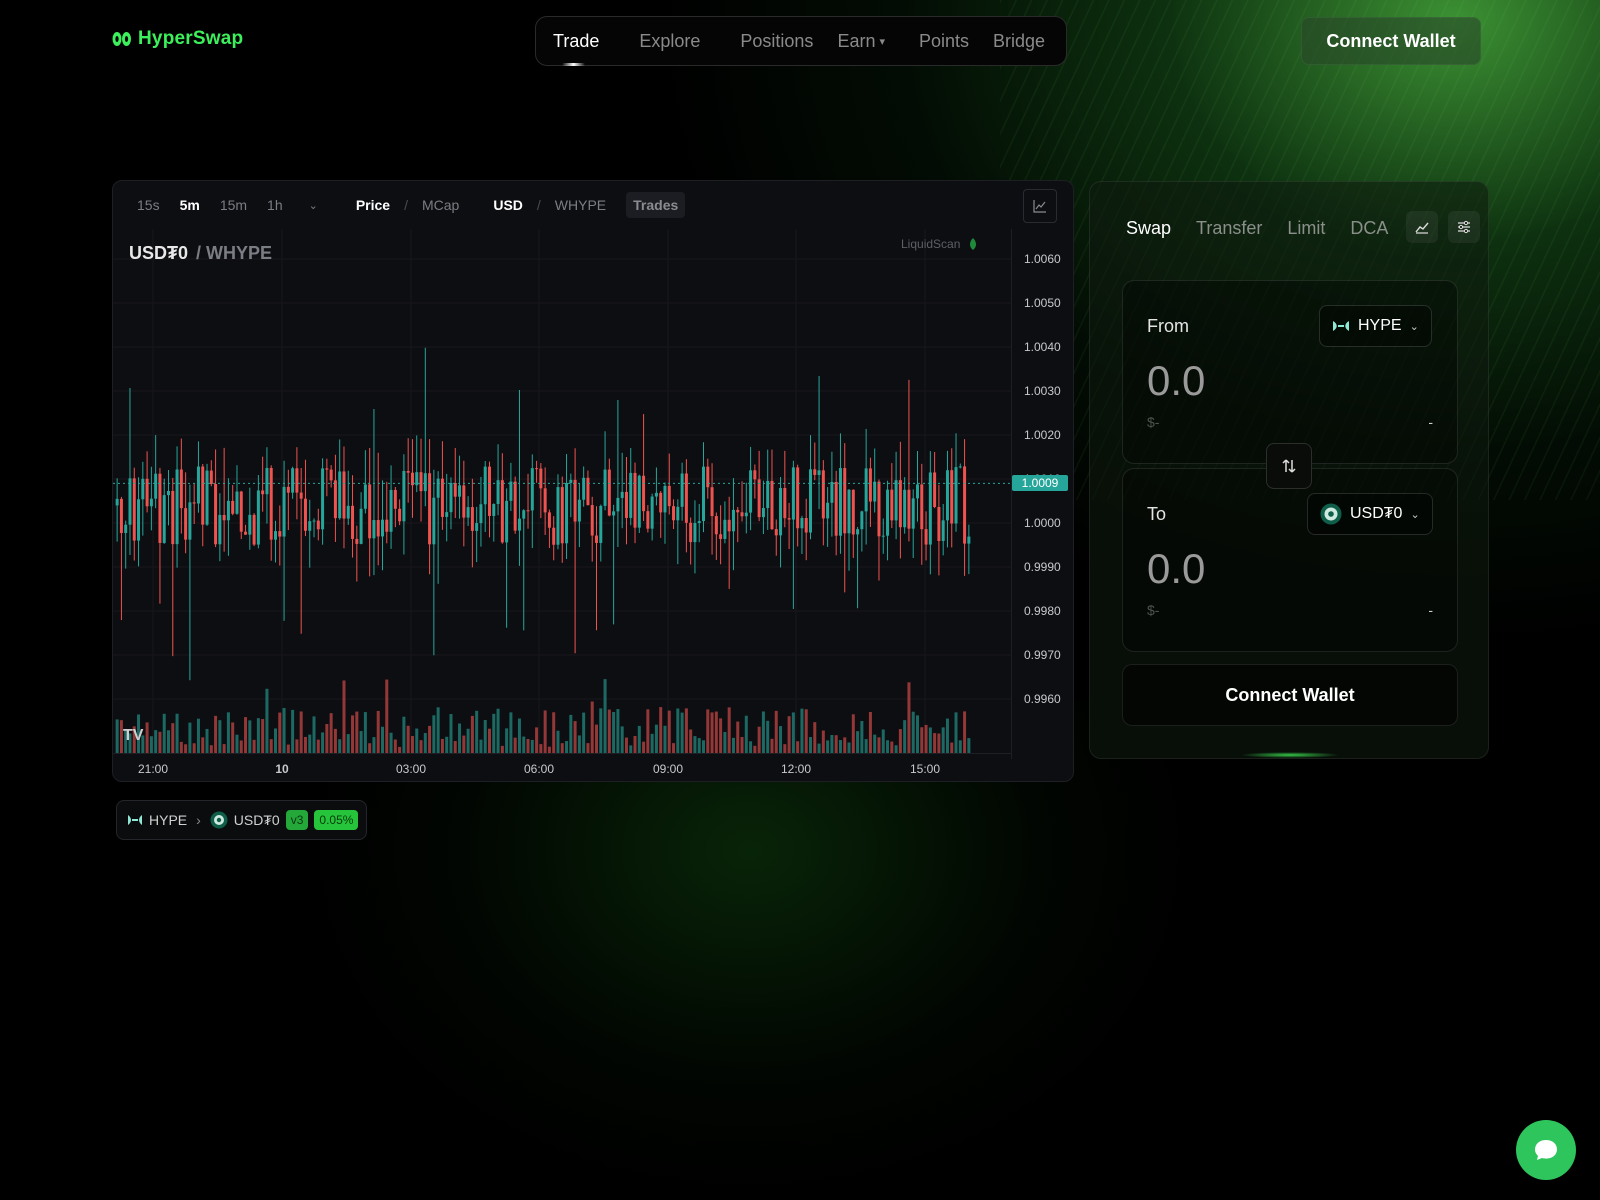 This screenshot has height=1200, width=1600. Describe the element at coordinates (411, 769) in the screenshot. I see `time-tick-label: 03:00` at that location.